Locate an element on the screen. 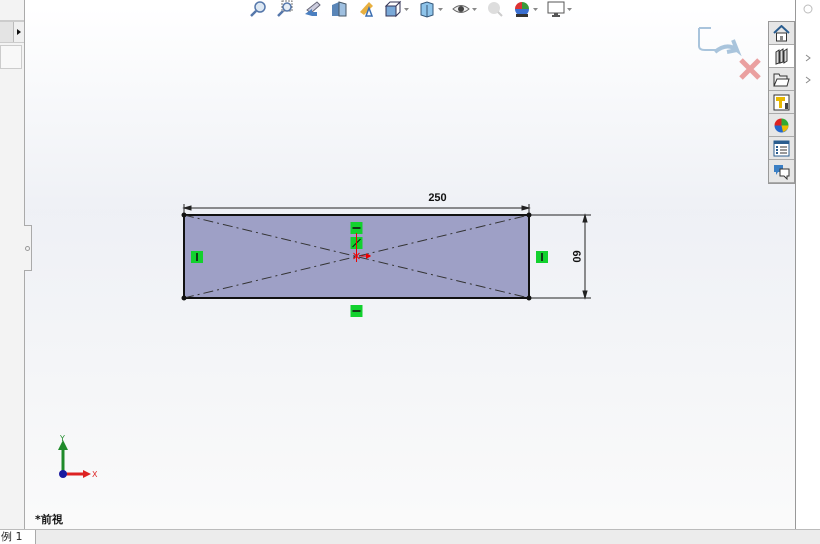 Image resolution: width=820 pixels, height=544 pixels. cube-section-icon is located at coordinates (339, 9).